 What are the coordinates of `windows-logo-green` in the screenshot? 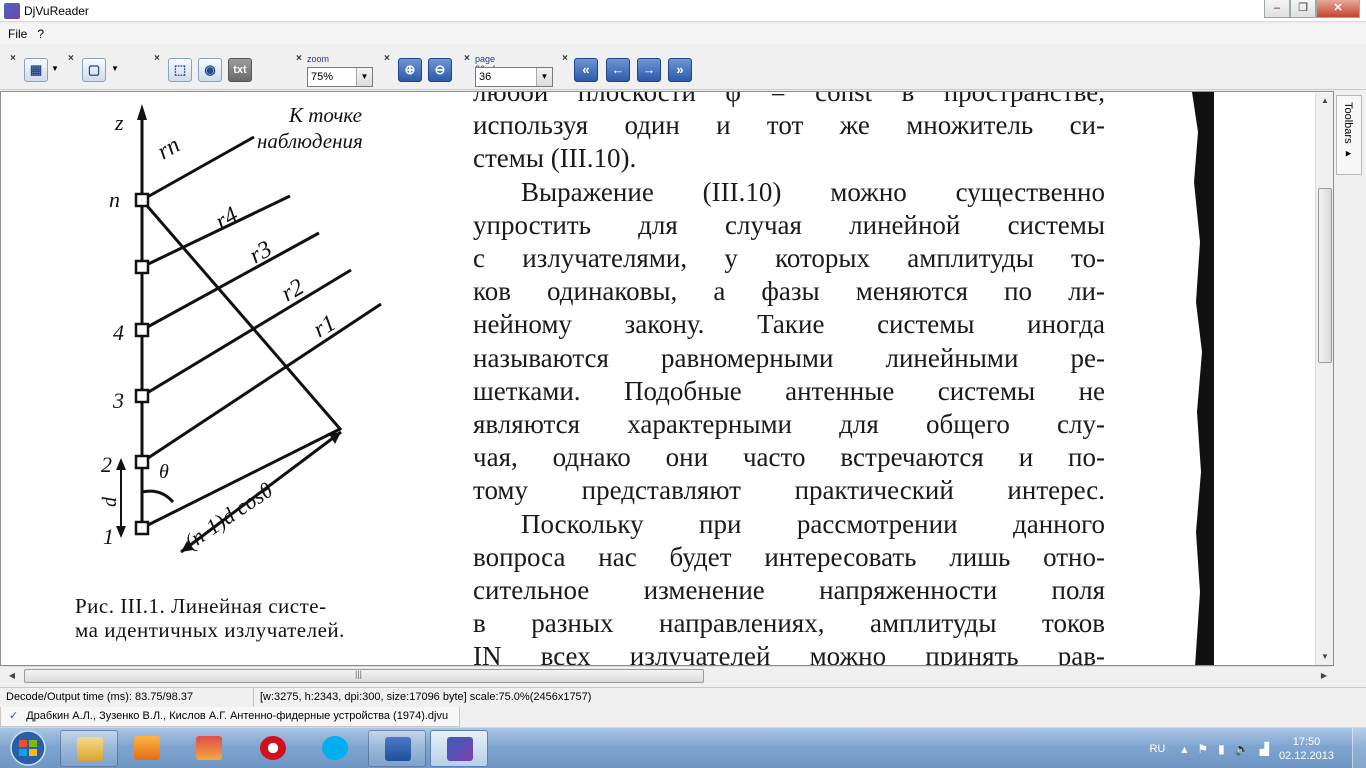 It's located at (33, 743).